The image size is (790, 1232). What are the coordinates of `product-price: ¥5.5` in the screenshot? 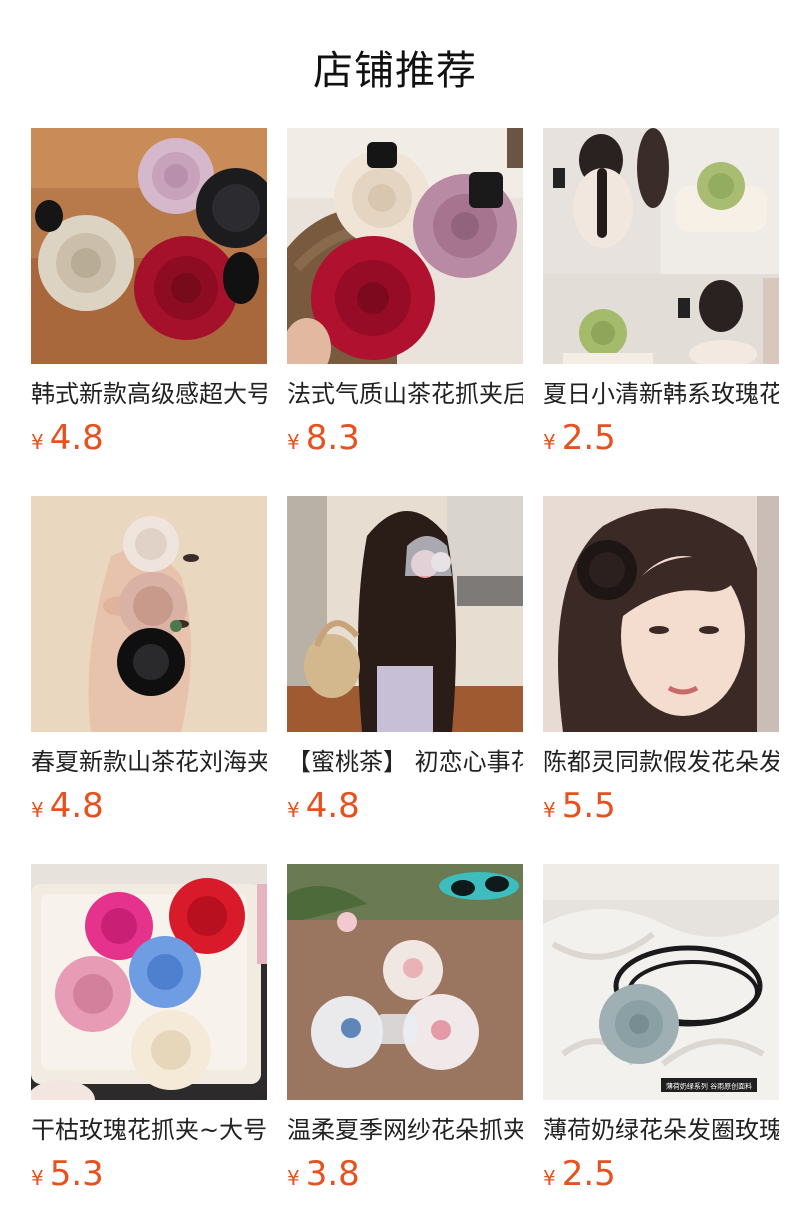 It's located at (661, 806).